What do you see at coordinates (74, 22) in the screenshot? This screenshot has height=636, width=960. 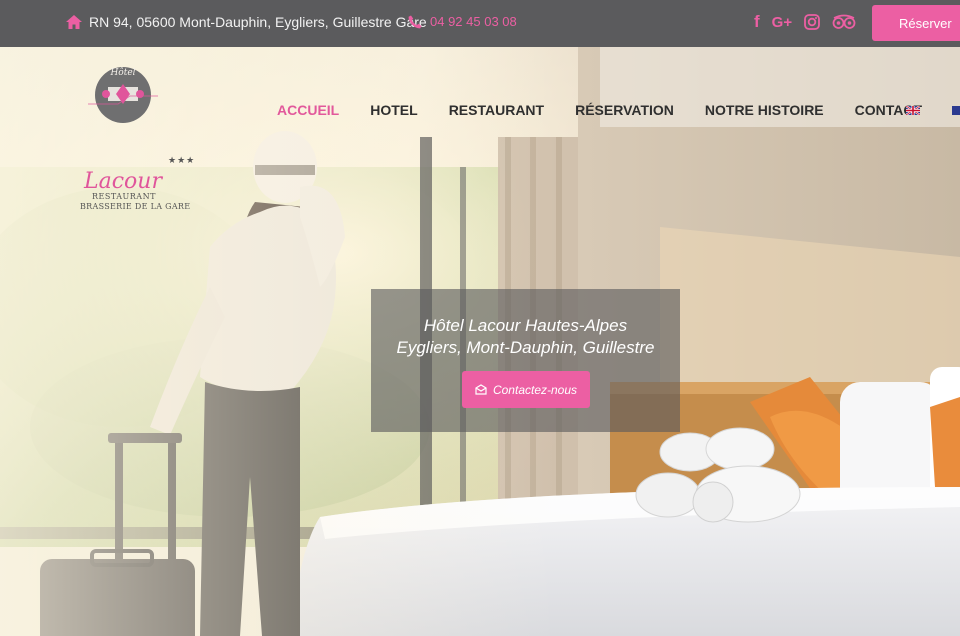 I see `home-icon` at bounding box center [74, 22].